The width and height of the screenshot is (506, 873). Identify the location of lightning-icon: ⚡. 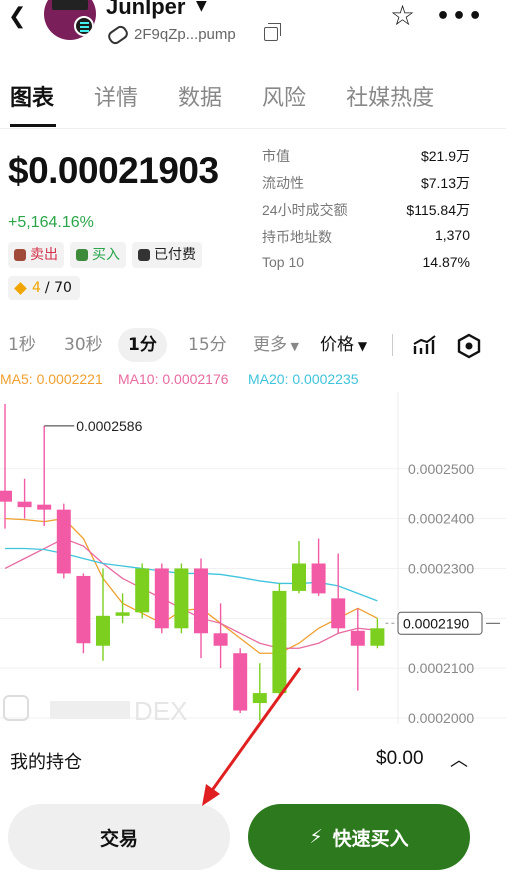
(316, 837).